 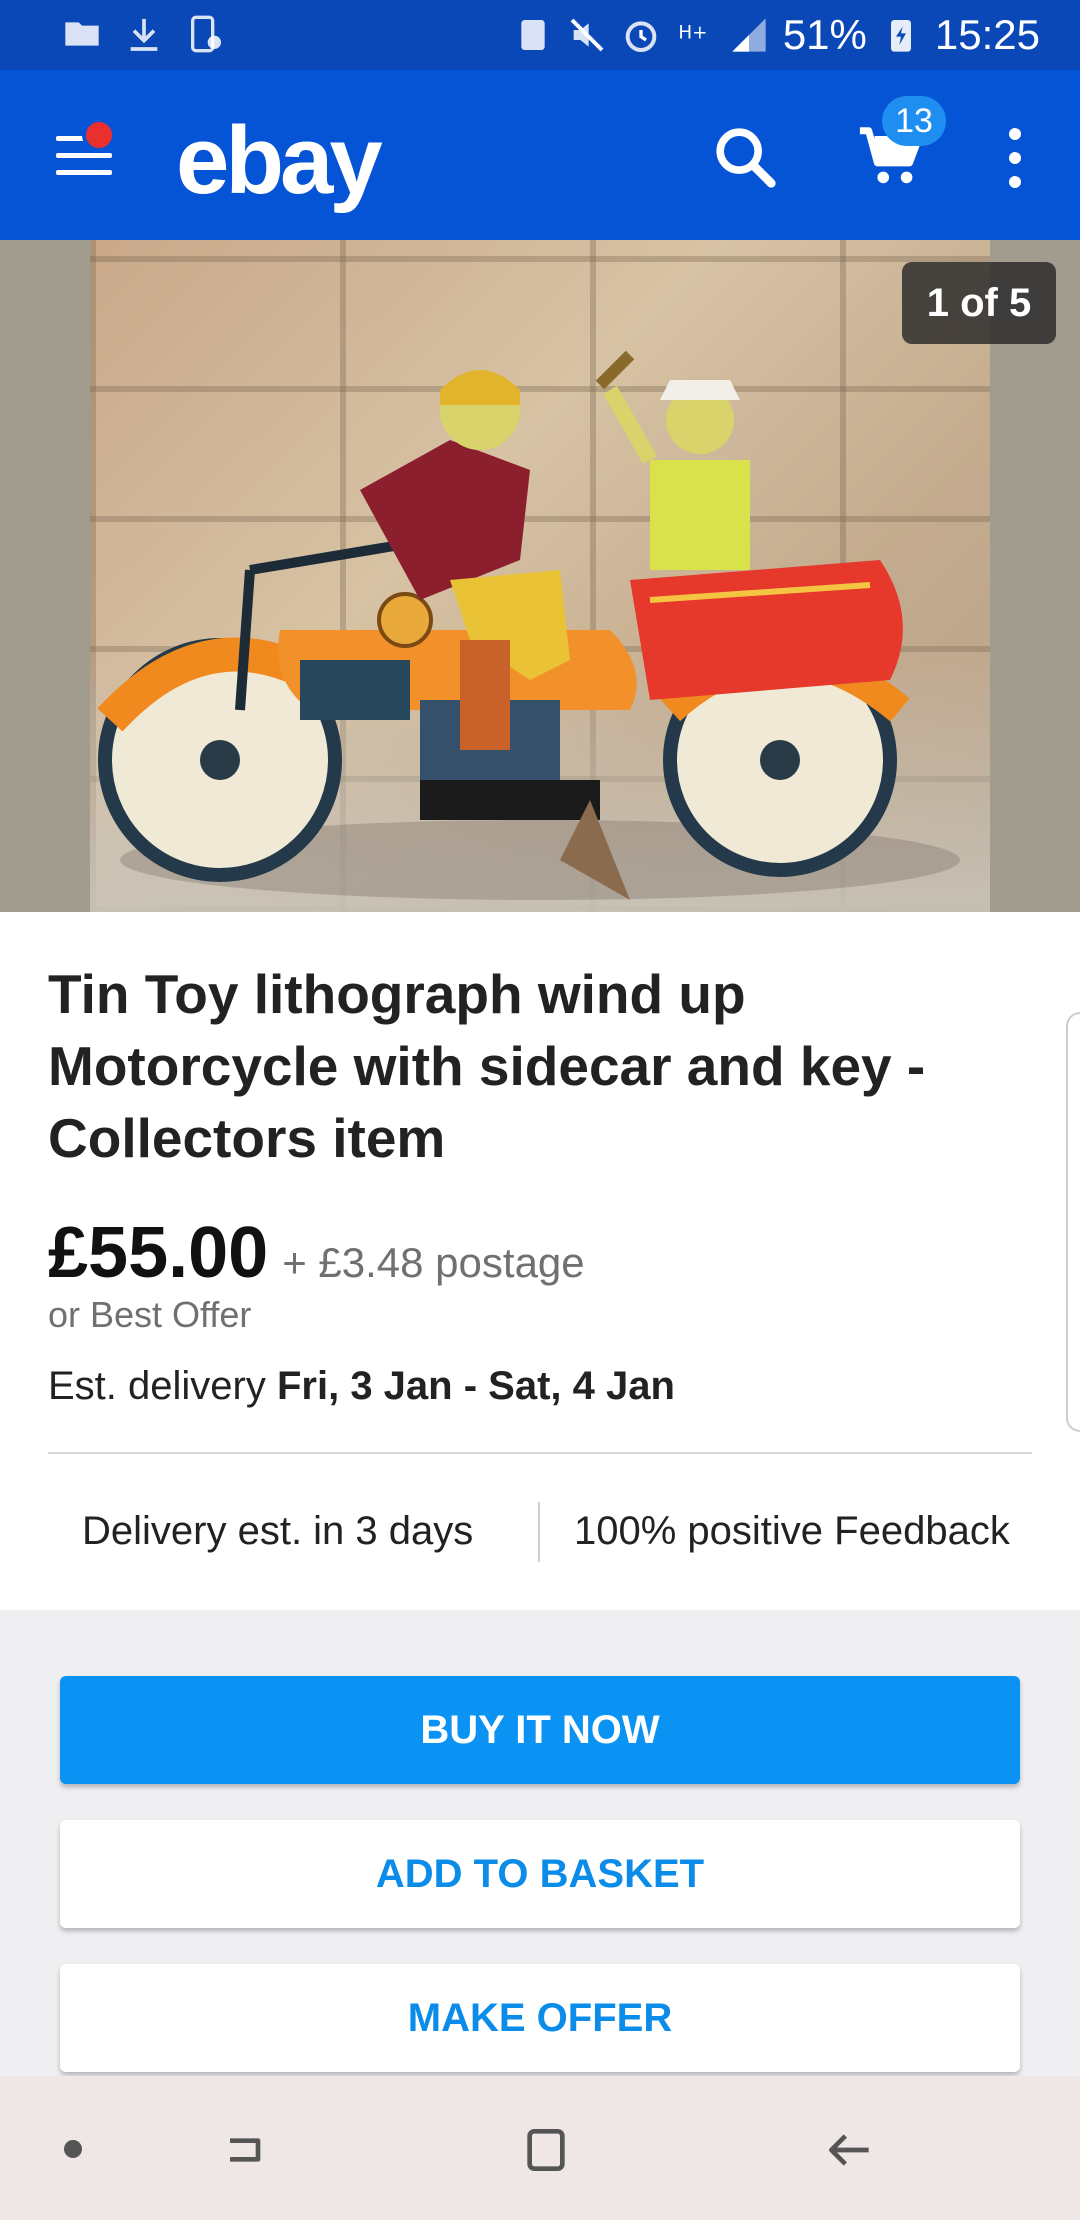 What do you see at coordinates (244, 2150) in the screenshot?
I see `recent-apps-icon` at bounding box center [244, 2150].